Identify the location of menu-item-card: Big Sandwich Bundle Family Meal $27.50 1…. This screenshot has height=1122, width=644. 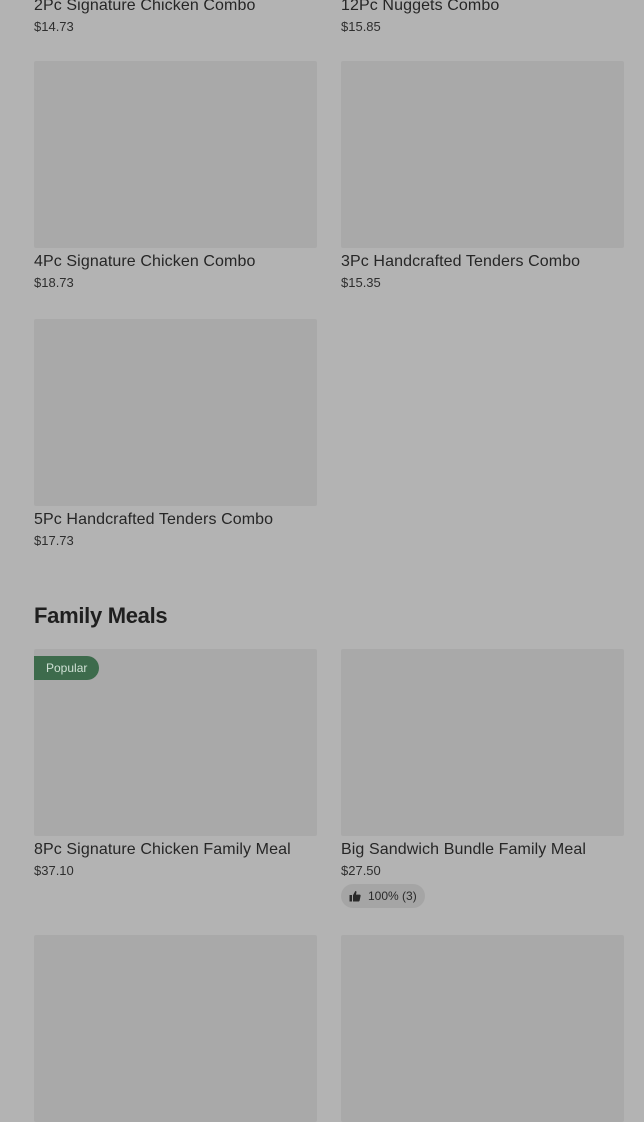
(482, 778).